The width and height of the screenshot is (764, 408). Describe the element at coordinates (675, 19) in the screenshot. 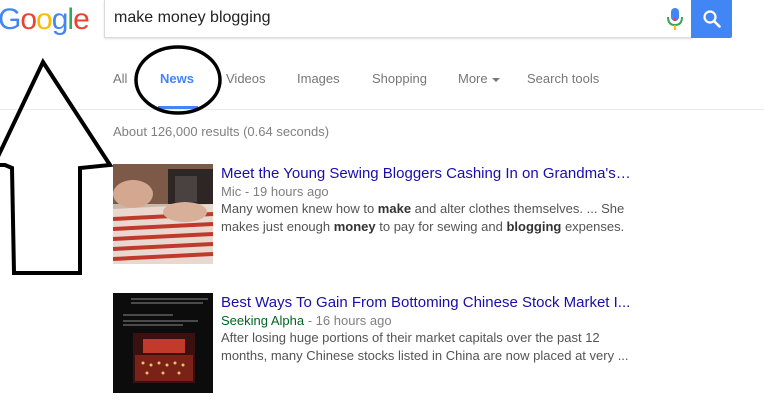

I see `mic-icon` at that location.